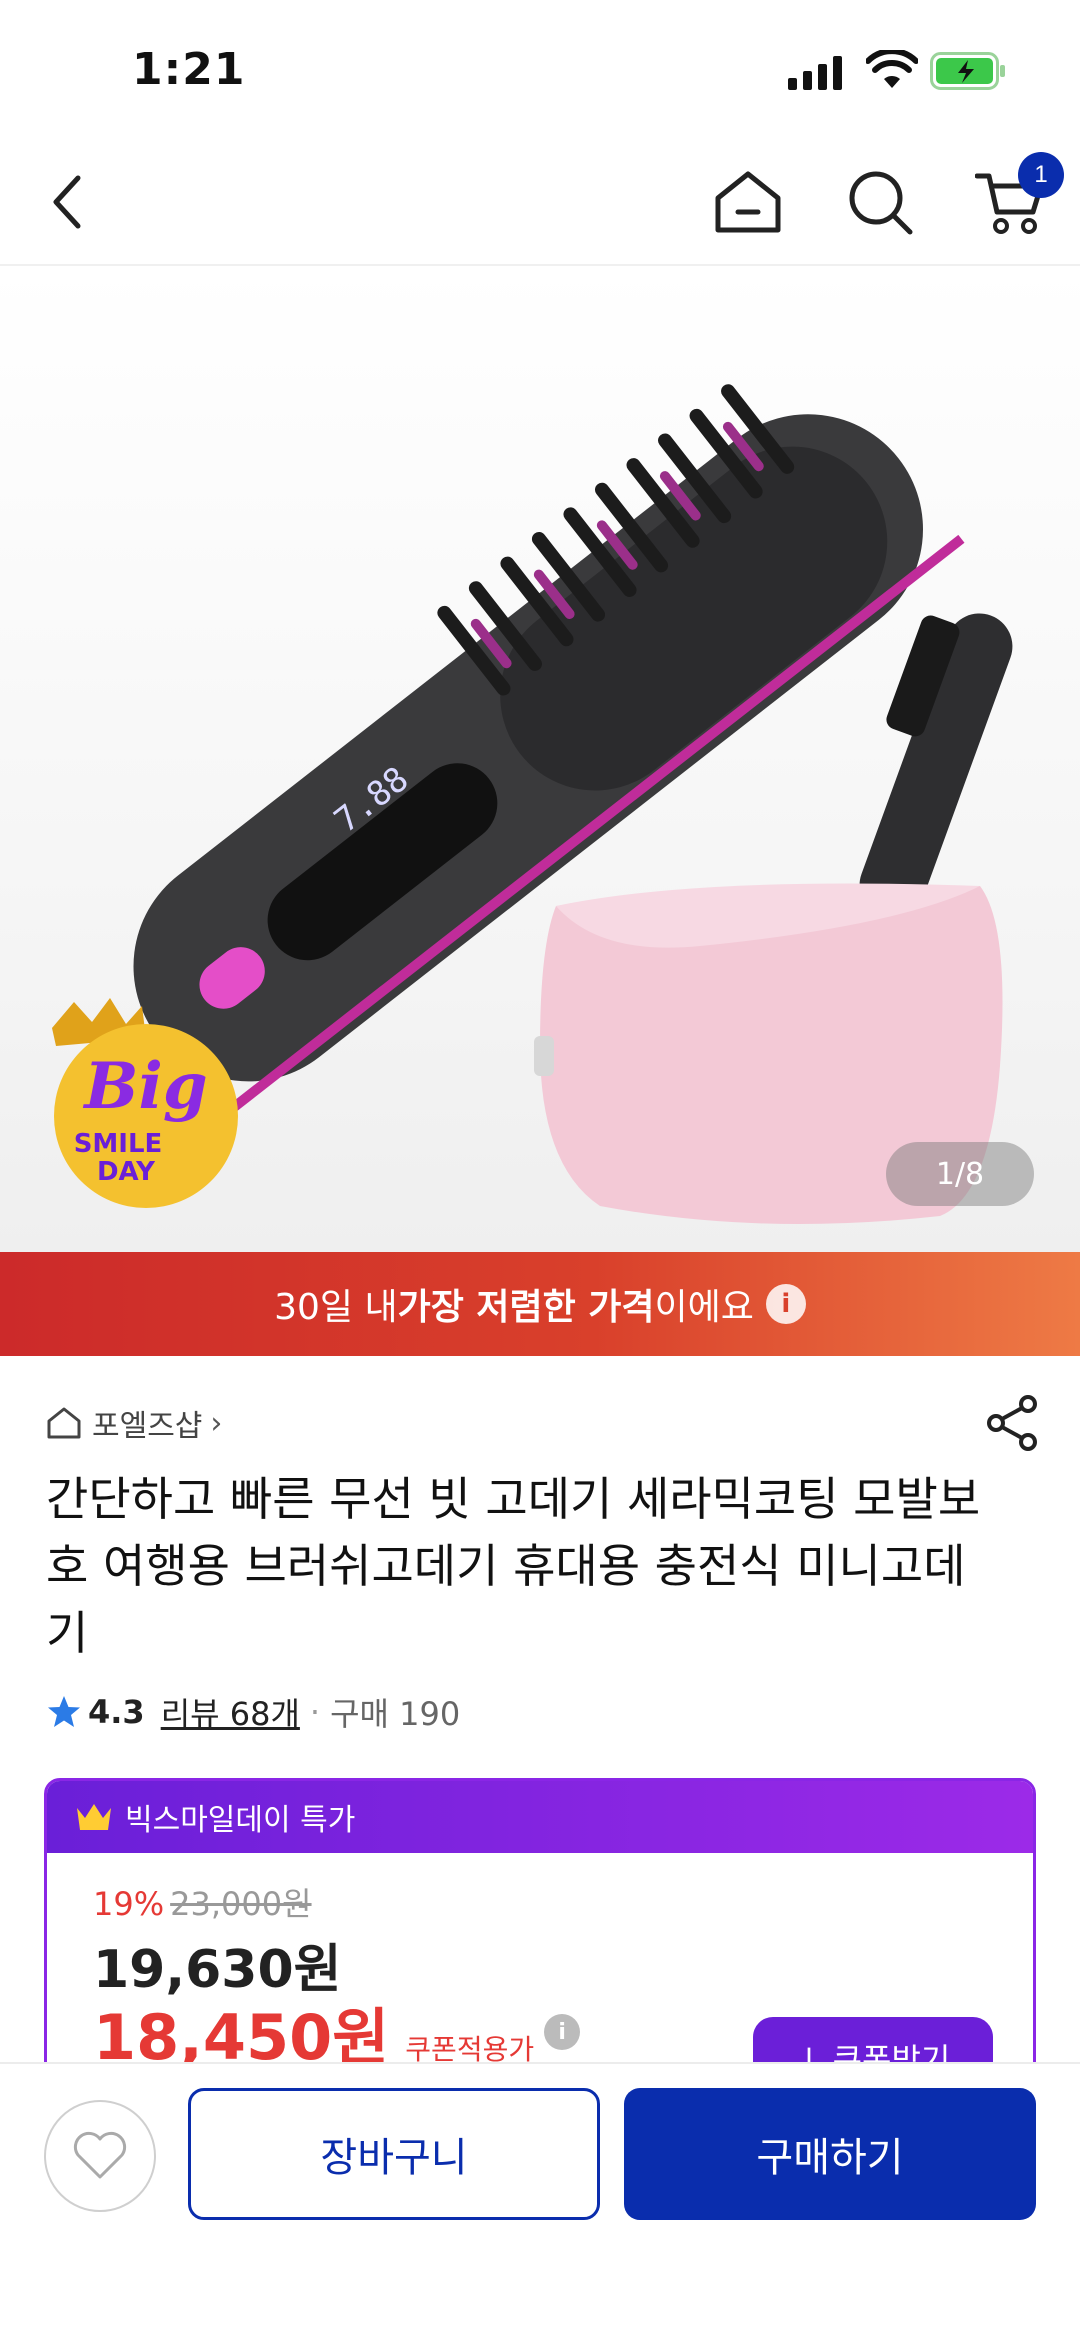 The width and height of the screenshot is (1080, 2337). I want to click on banner-suffix: 이에요, so click(704, 1307).